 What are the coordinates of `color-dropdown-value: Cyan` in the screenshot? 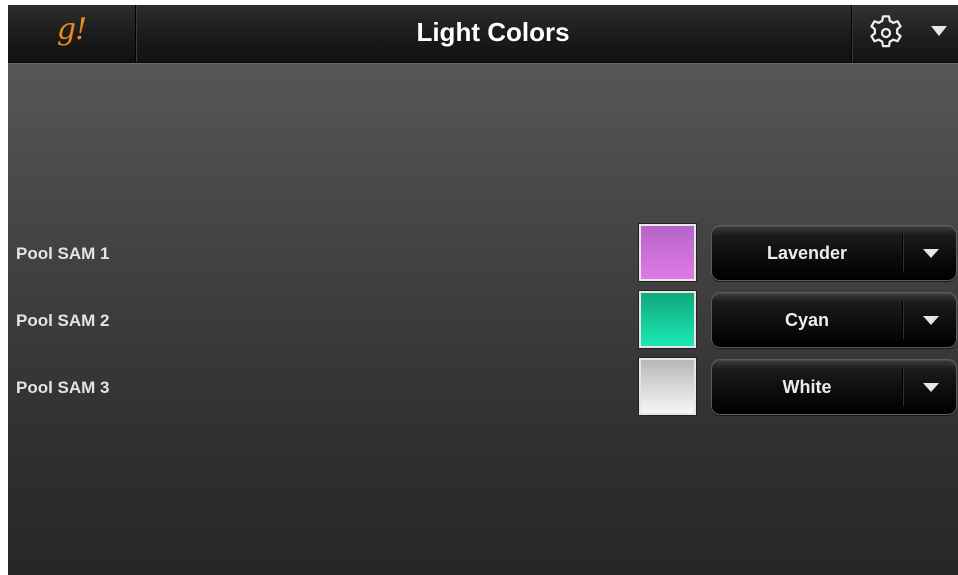 It's located at (806, 320).